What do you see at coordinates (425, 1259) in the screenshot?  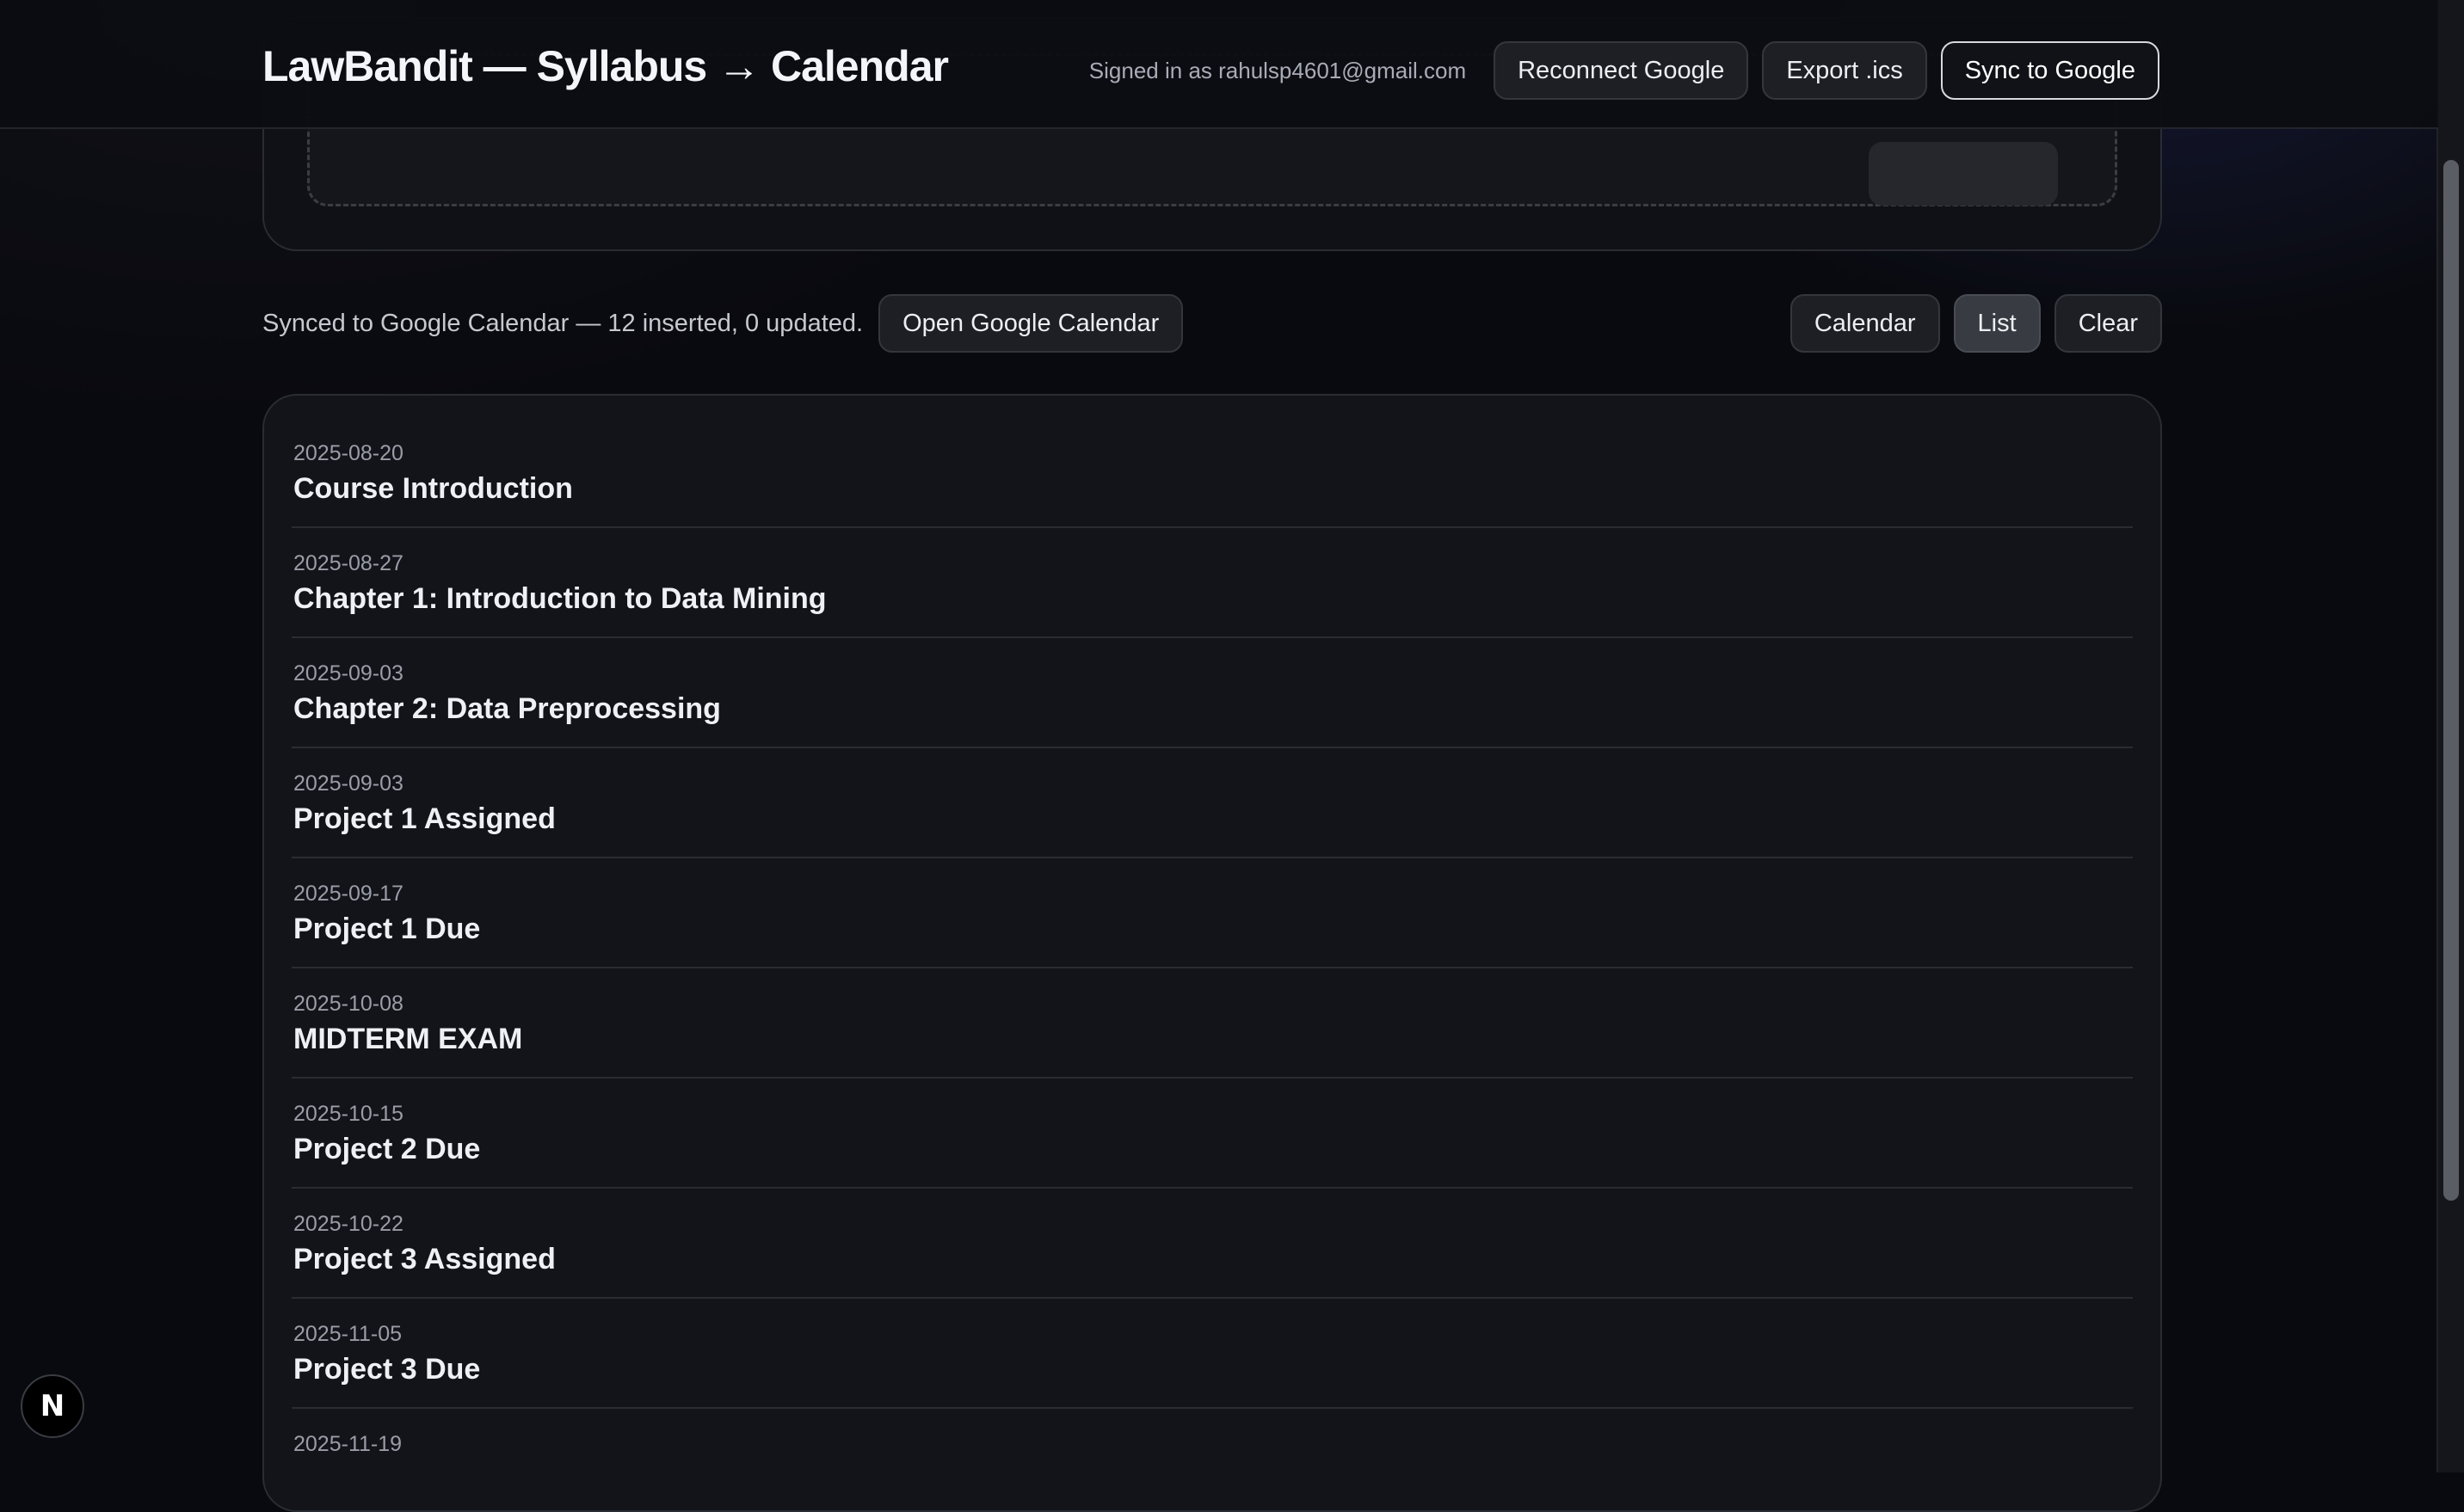 I see `event-title: Project 3 Assigned` at bounding box center [425, 1259].